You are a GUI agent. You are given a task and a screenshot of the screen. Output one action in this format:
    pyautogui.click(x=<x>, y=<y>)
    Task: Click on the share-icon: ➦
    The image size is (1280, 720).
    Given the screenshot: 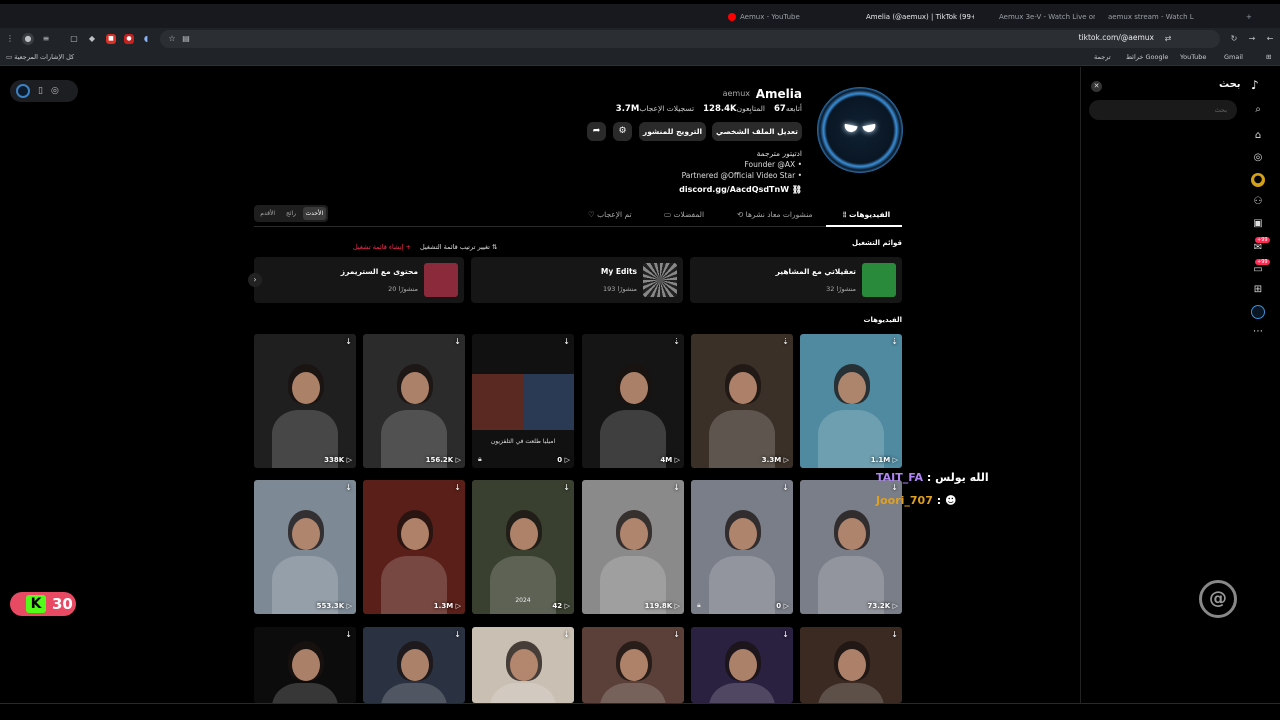 What is the action you would take?
    pyautogui.click(x=596, y=131)
    